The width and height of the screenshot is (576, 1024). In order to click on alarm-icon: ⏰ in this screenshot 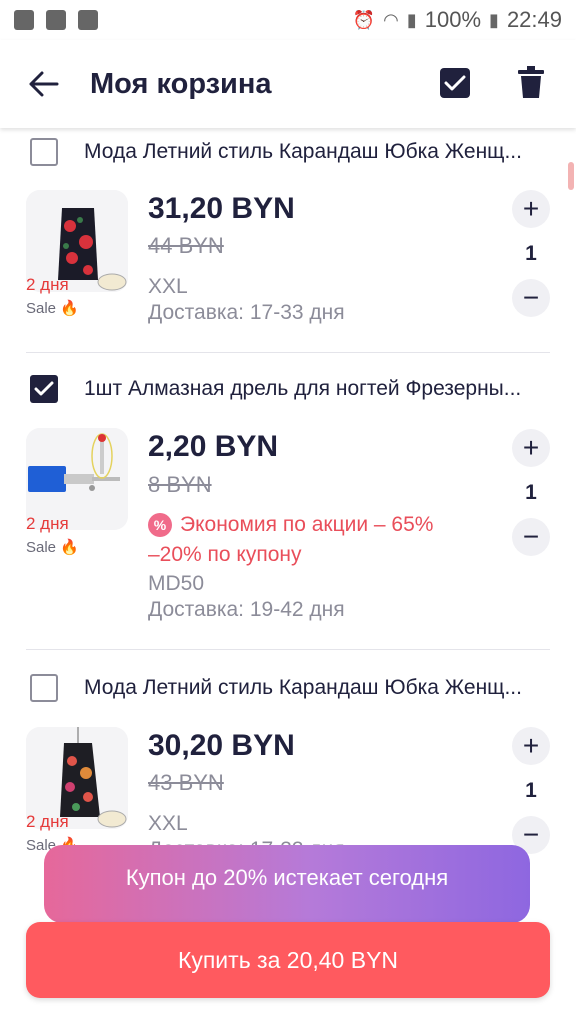, I will do `click(364, 19)`.